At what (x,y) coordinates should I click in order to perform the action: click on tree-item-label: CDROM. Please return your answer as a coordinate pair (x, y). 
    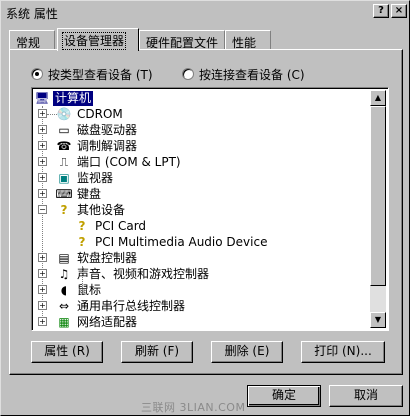
    Looking at the image, I should click on (100, 113).